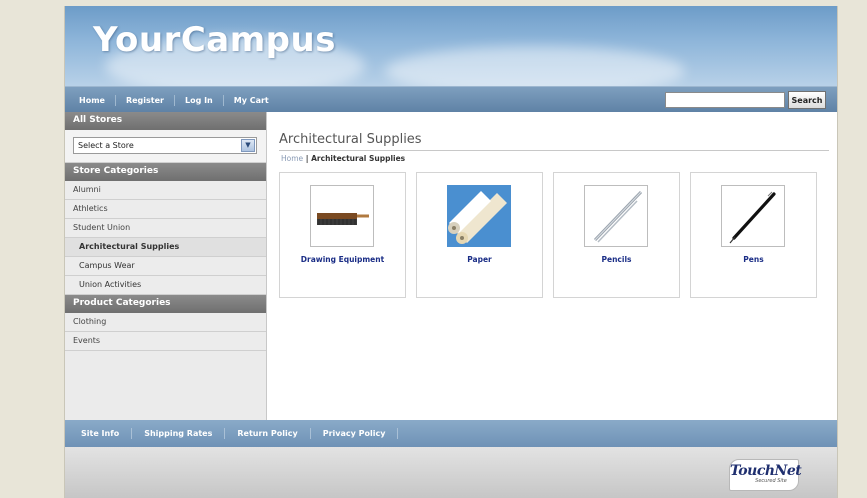 The width and height of the screenshot is (867, 498). What do you see at coordinates (807, 100) in the screenshot?
I see `search-button: Search` at bounding box center [807, 100].